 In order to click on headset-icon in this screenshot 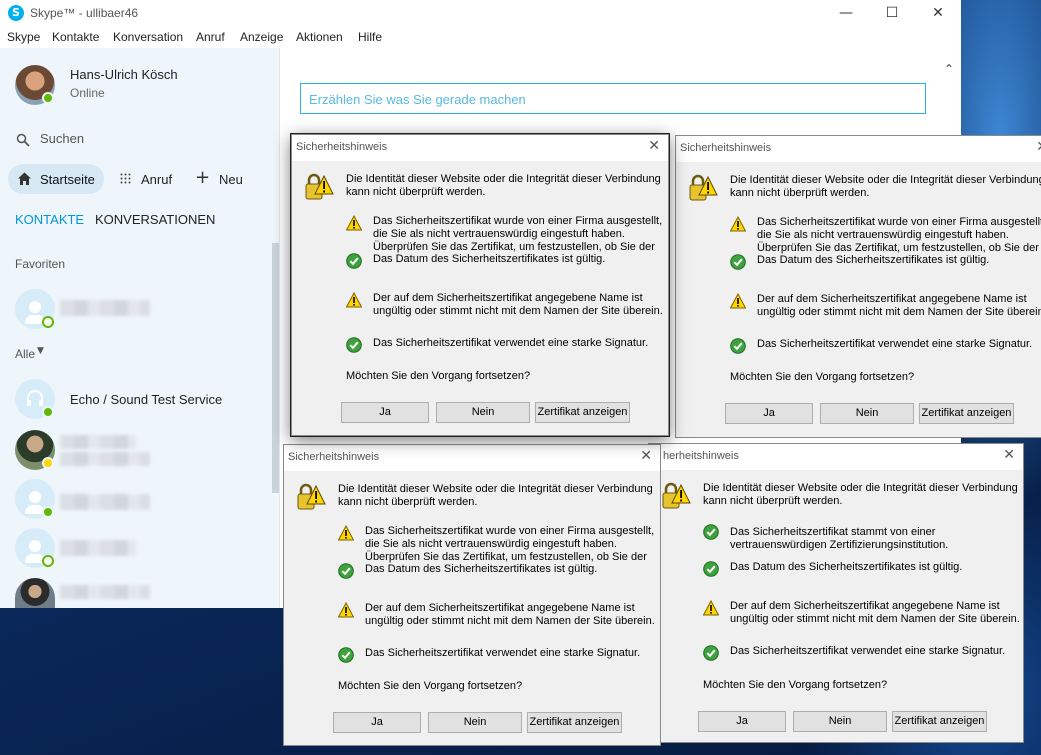, I will do `click(35, 398)`.